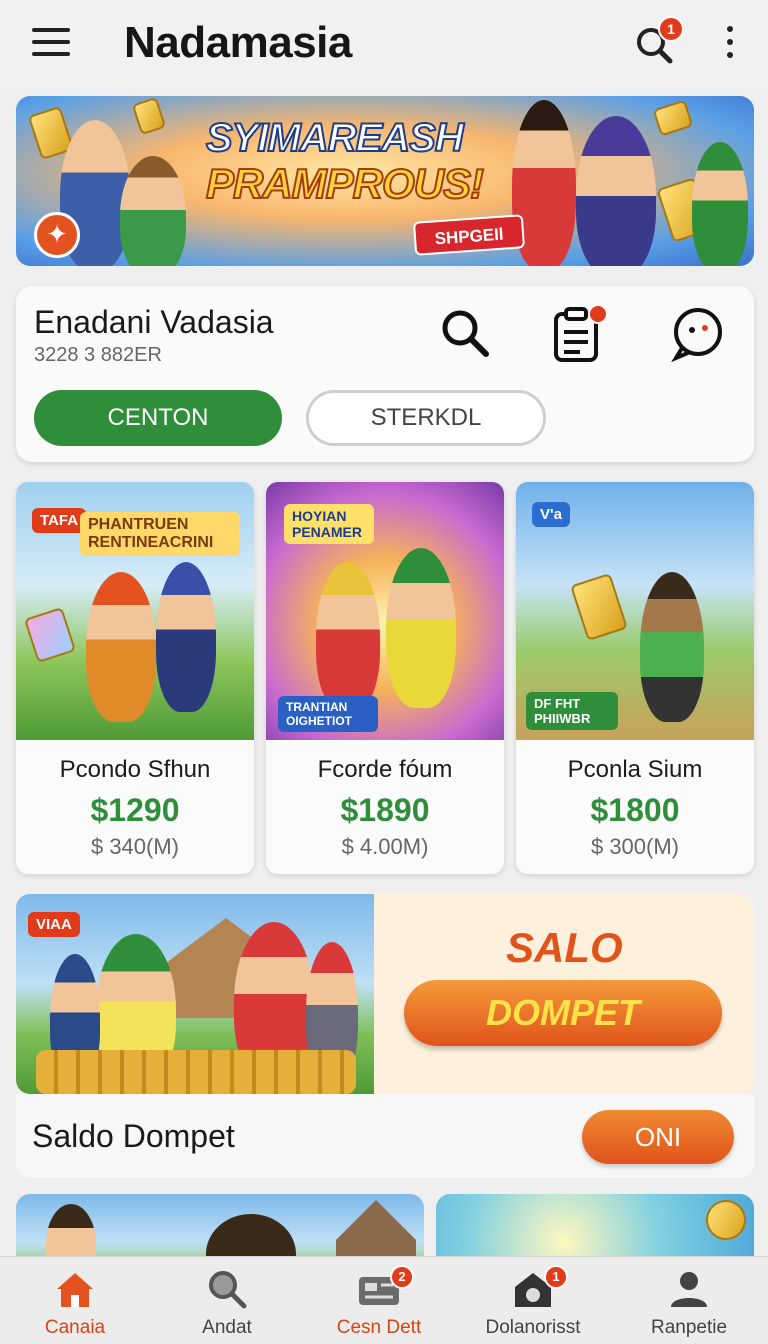  What do you see at coordinates (135, 769) in the screenshot?
I see `product-name: Pcondo Sfhun` at bounding box center [135, 769].